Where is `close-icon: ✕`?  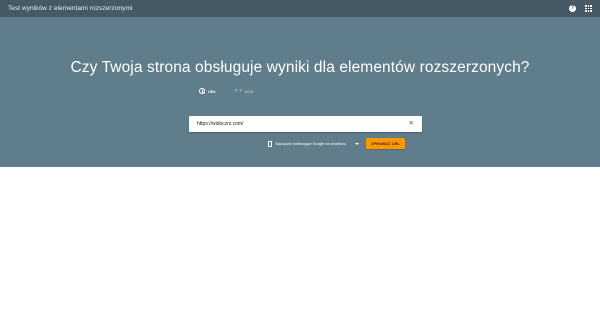 close-icon: ✕ is located at coordinates (411, 123).